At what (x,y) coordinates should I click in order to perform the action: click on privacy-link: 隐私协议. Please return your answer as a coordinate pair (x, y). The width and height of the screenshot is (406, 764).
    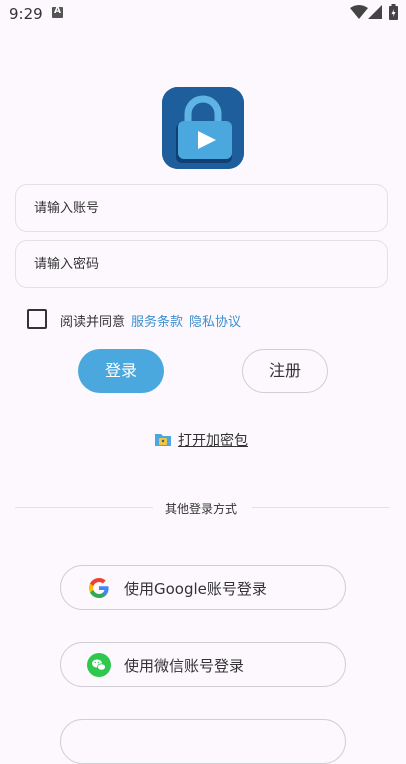
    Looking at the image, I should click on (215, 320).